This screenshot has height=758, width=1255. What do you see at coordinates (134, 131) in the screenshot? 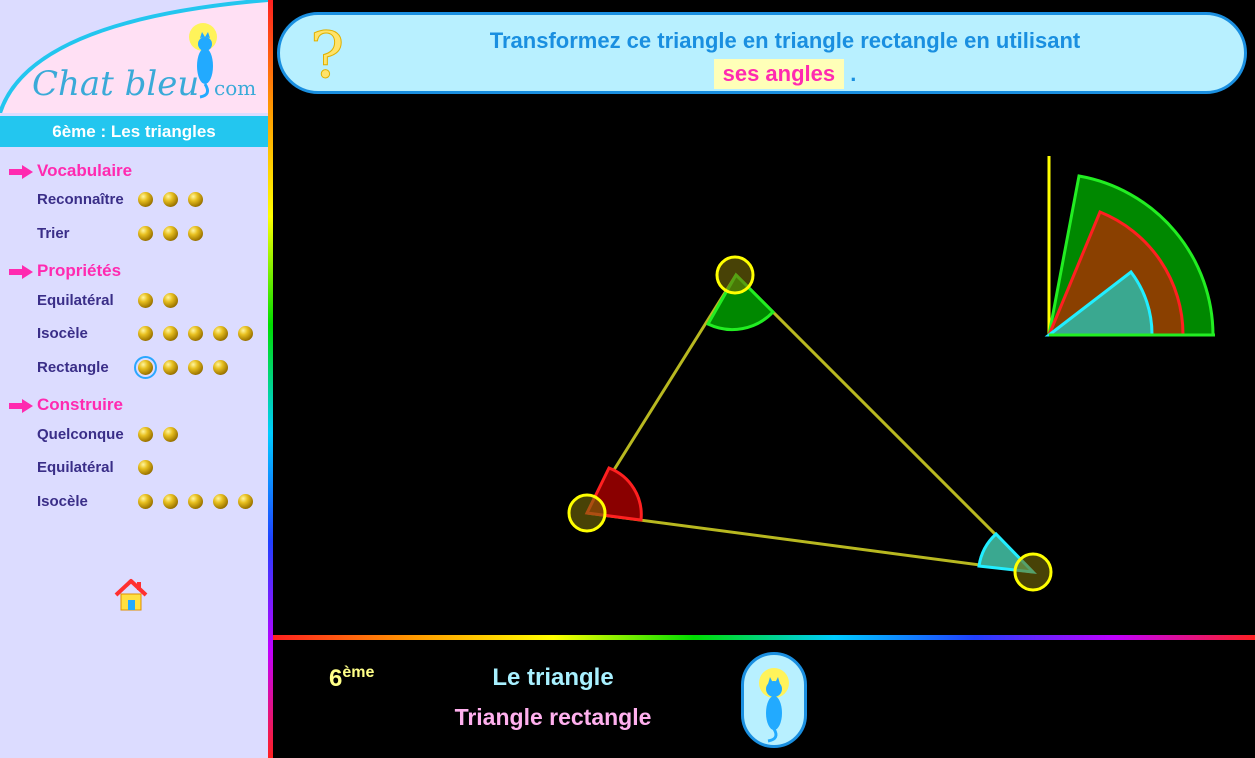
I see `sidebar-header: 6ème : Les triangles` at bounding box center [134, 131].